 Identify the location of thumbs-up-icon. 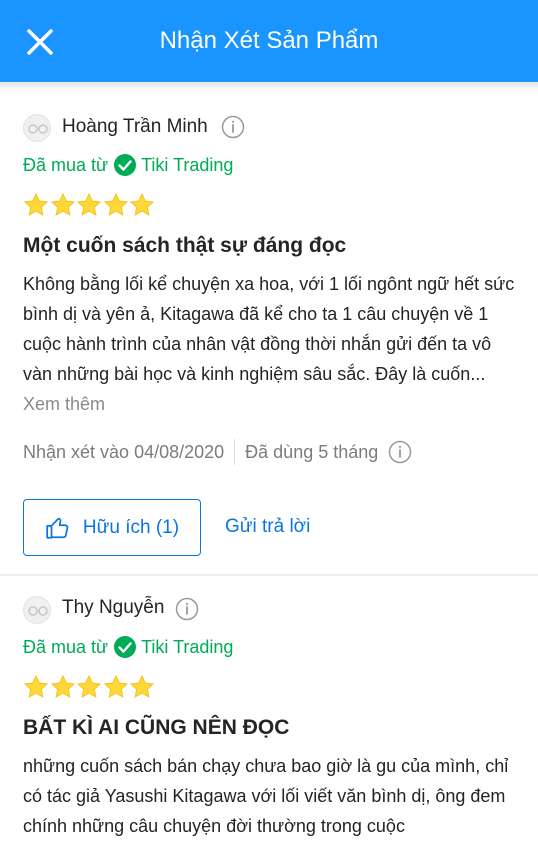
(57, 528).